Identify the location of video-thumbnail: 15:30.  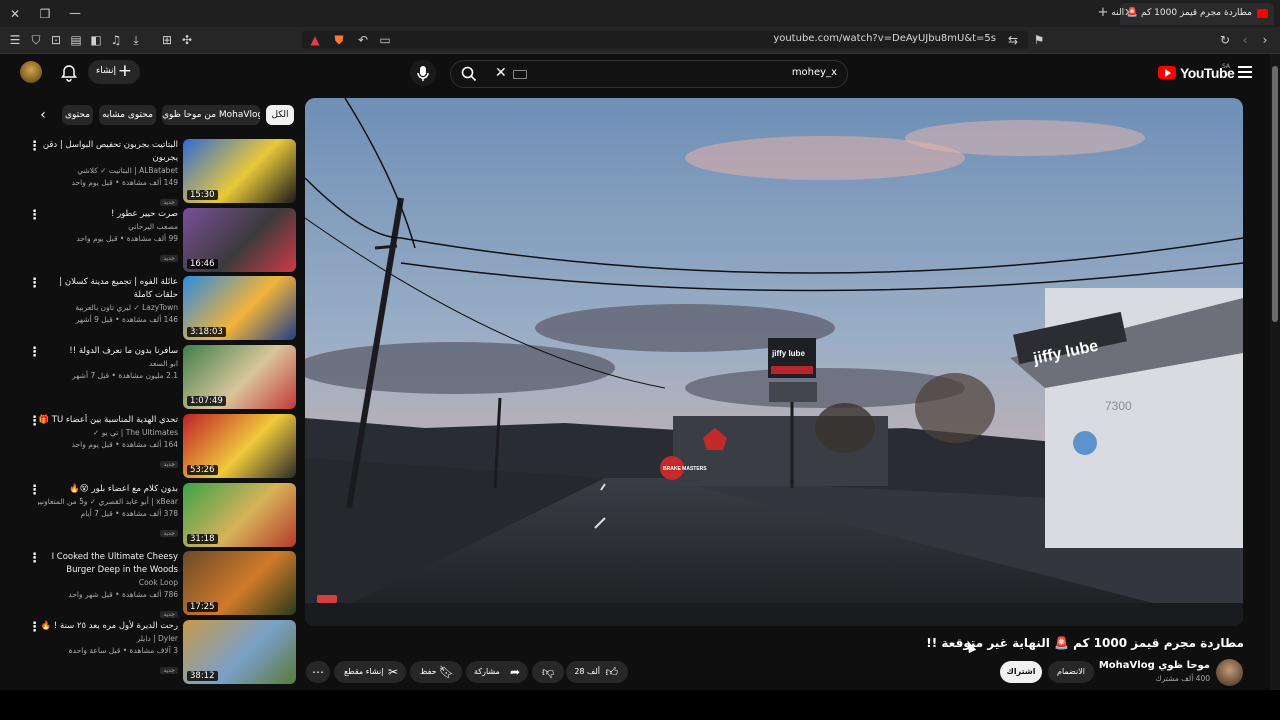
(239, 171).